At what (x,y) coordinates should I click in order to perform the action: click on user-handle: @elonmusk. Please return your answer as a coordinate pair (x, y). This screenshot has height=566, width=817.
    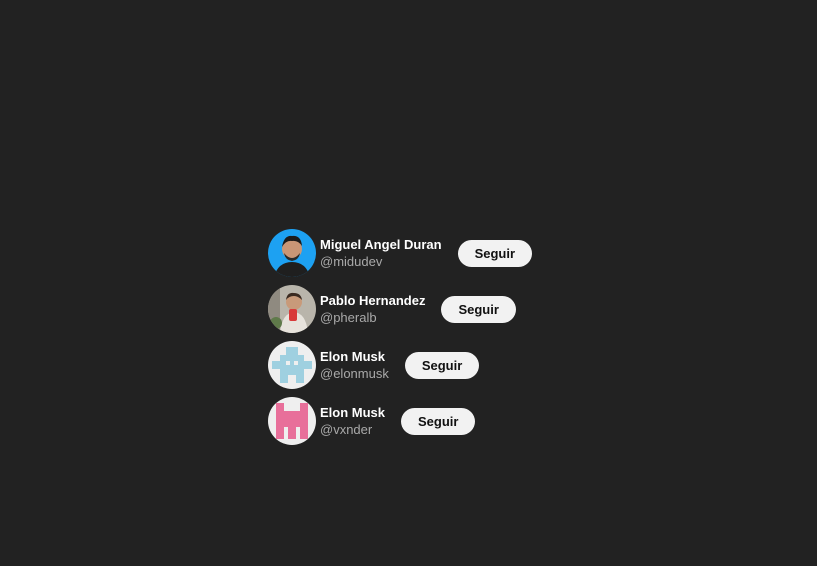
    Looking at the image, I should click on (354, 373).